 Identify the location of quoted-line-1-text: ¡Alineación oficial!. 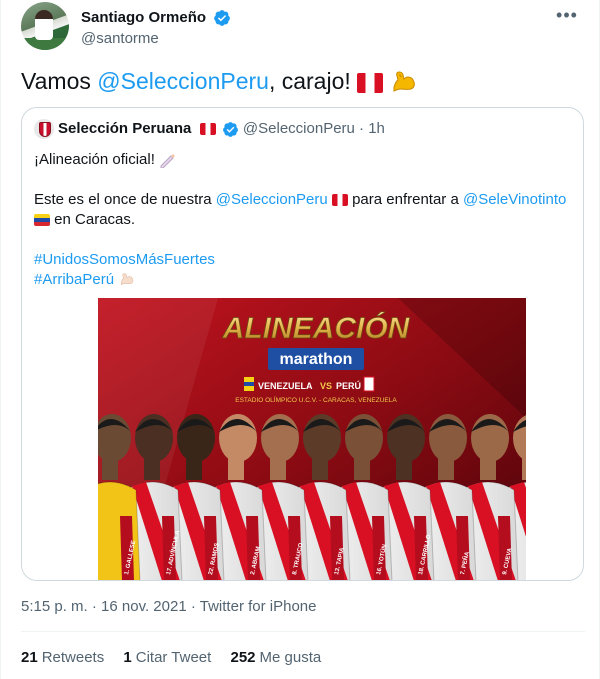
(97, 159).